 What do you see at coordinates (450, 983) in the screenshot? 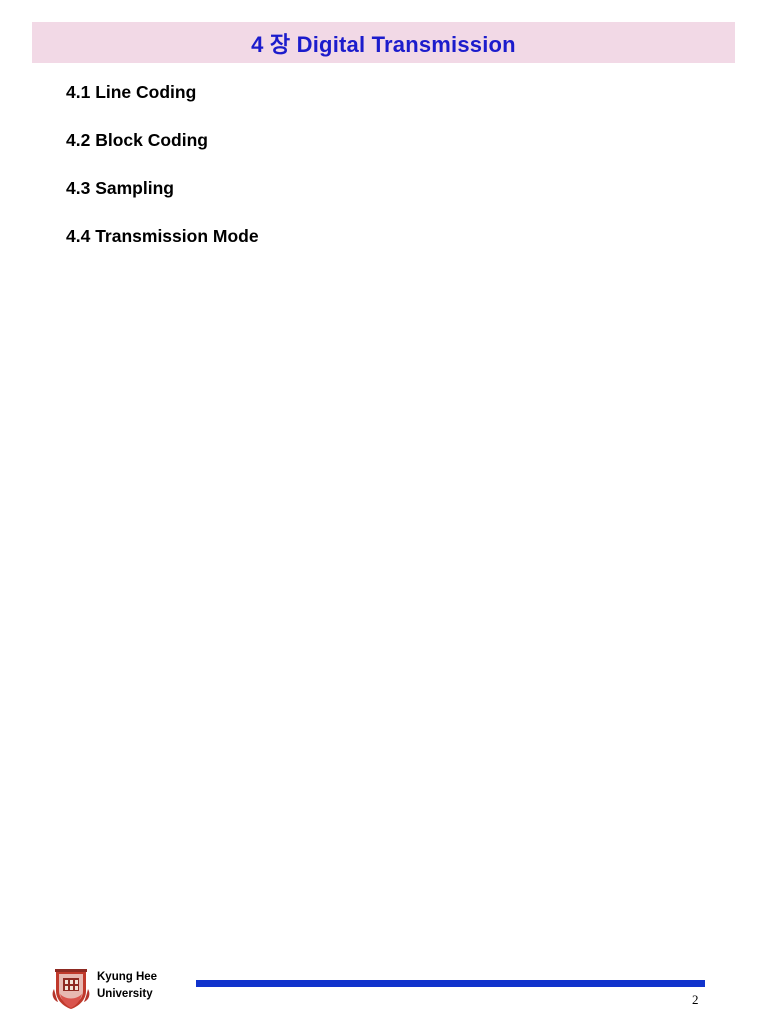
I see `footer-divider` at bounding box center [450, 983].